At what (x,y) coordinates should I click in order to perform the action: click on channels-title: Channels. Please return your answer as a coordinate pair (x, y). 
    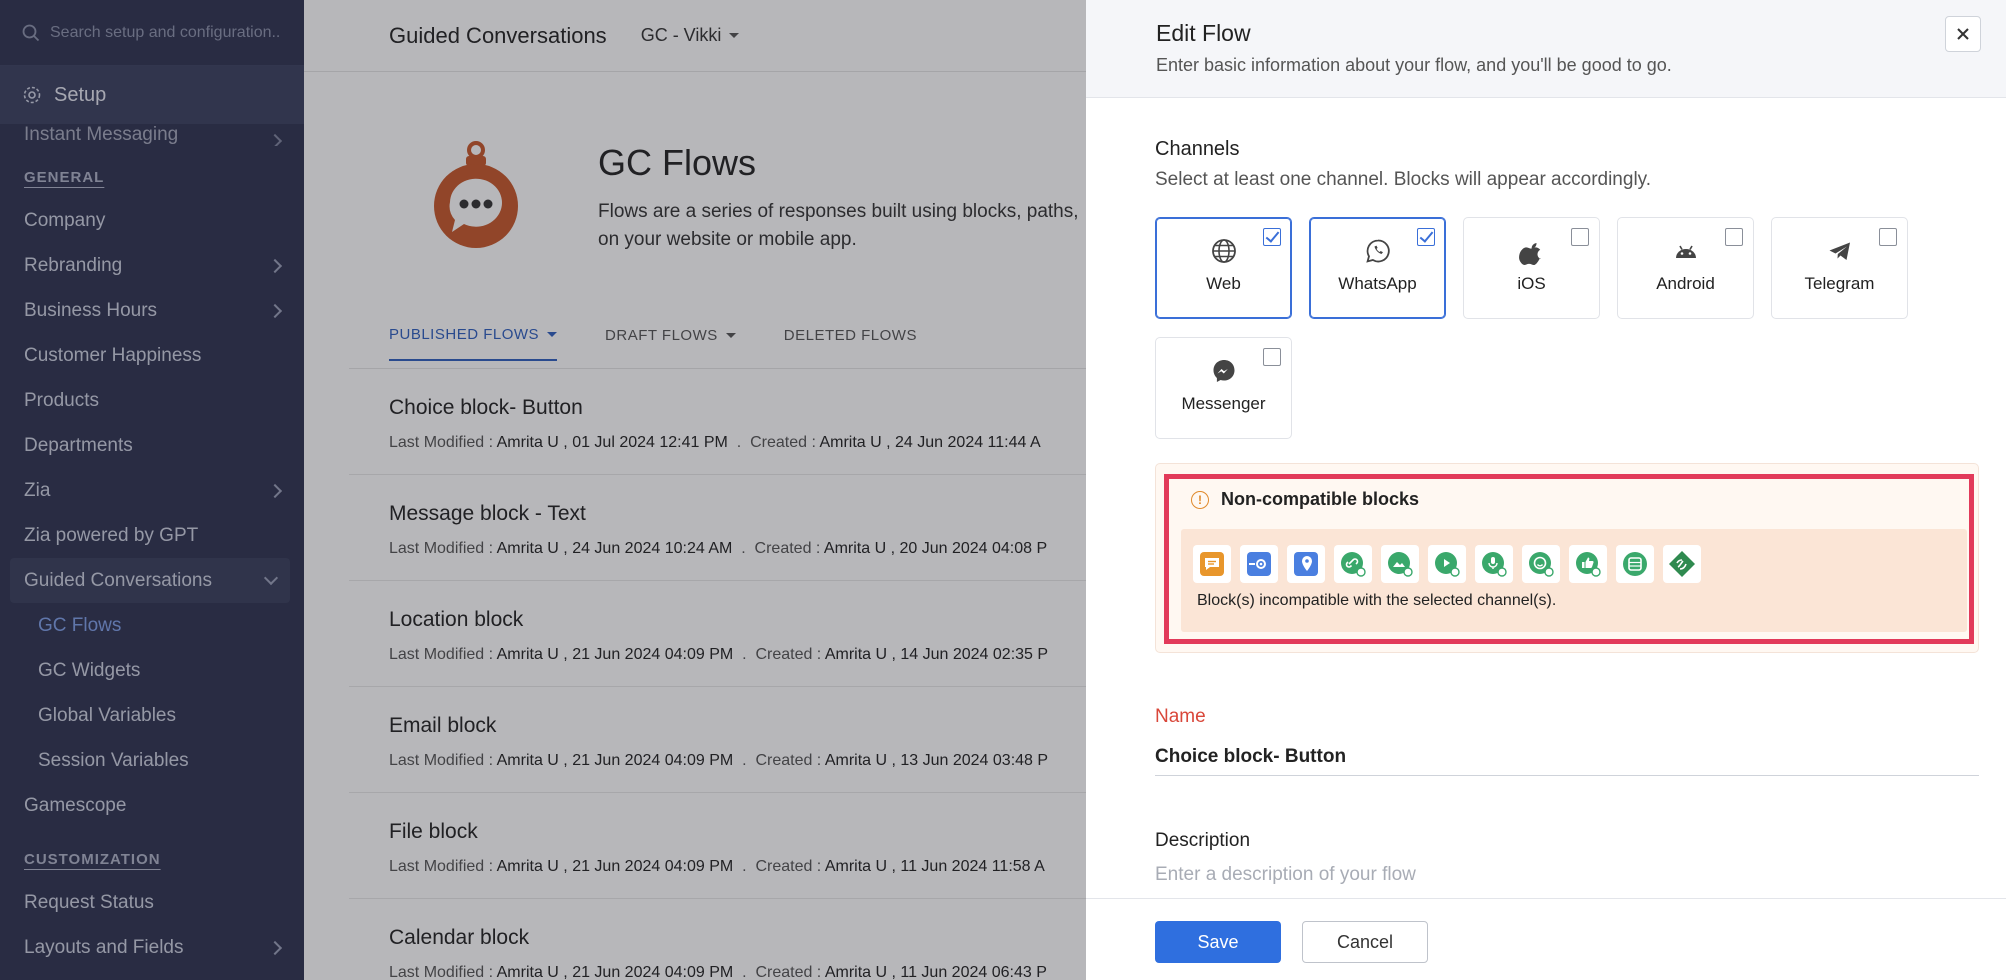
    Looking at the image, I should click on (1197, 149).